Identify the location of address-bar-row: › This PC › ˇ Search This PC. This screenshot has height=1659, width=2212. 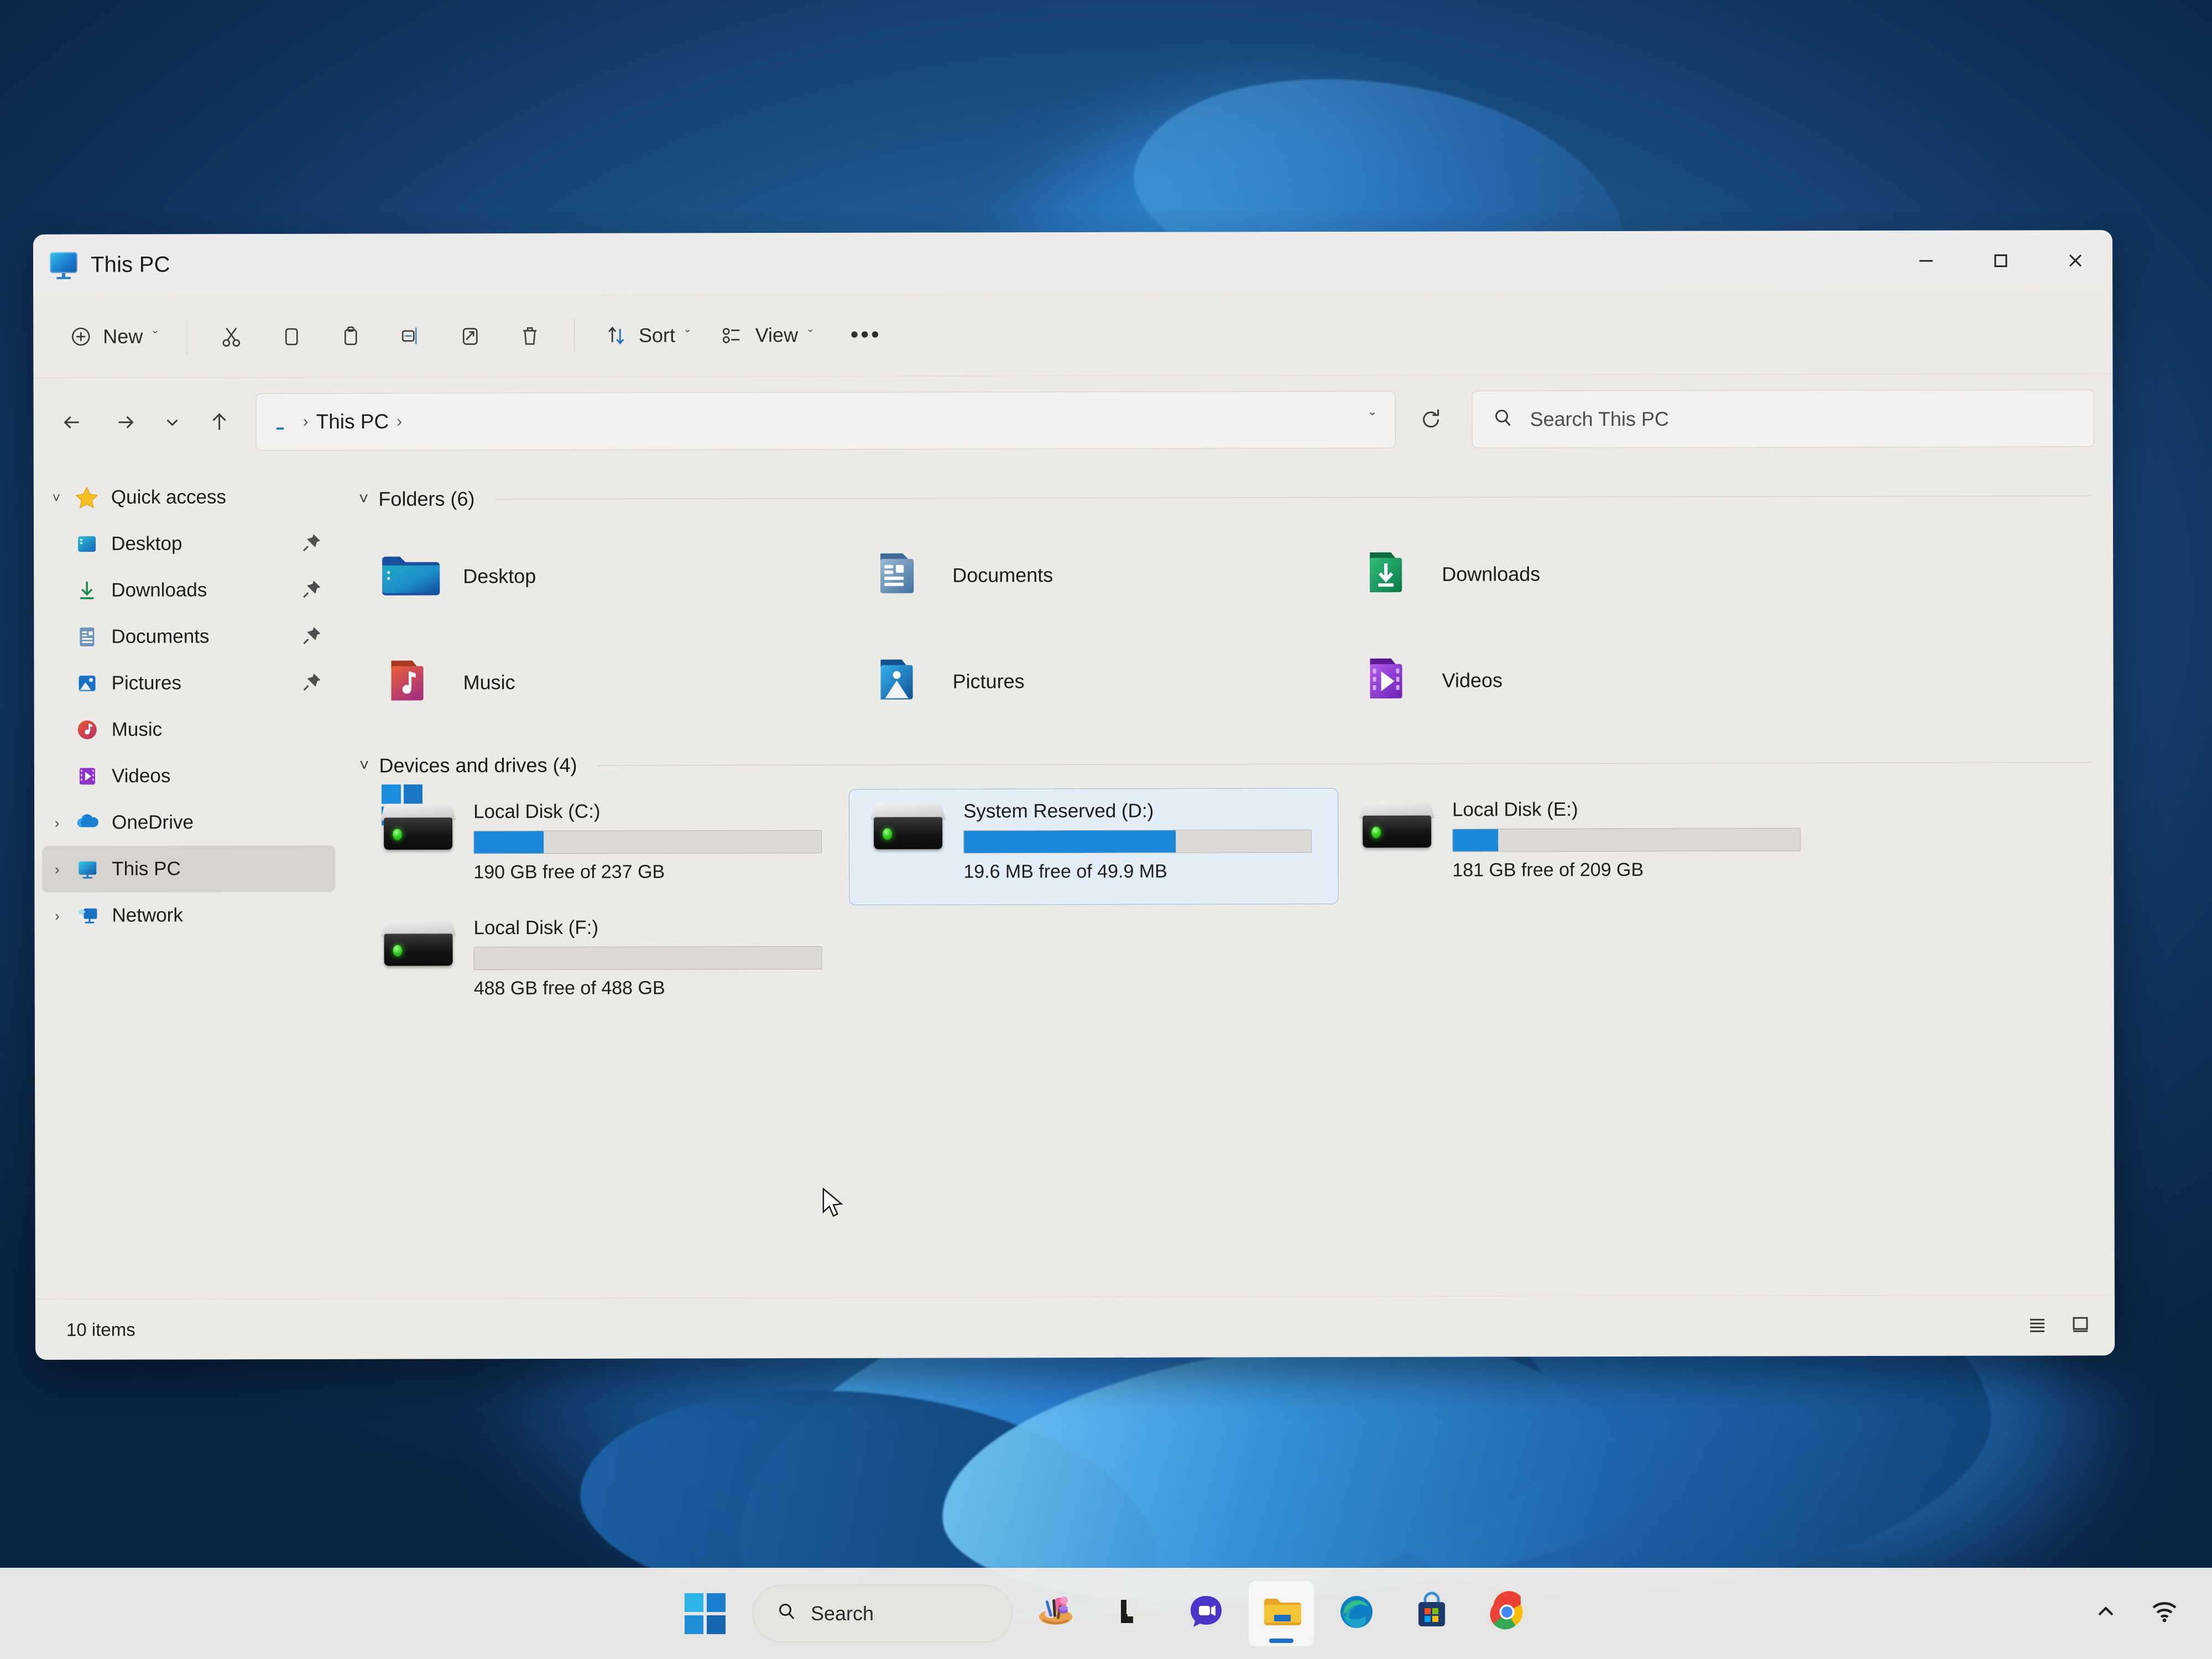
(1073, 421).